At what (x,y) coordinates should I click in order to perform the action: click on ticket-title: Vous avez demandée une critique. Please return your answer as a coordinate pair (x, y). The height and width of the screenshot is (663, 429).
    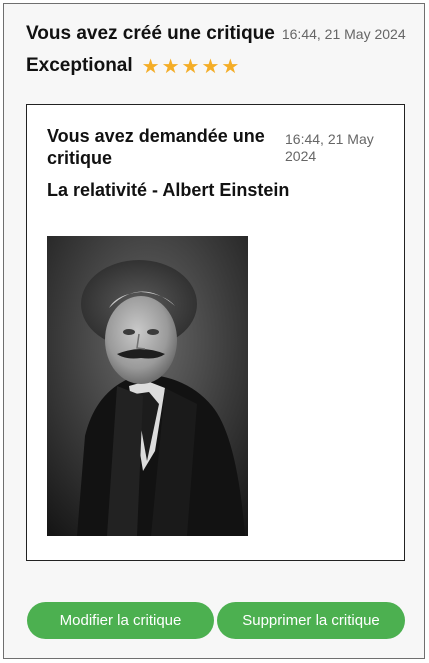
    Looking at the image, I should click on (156, 147).